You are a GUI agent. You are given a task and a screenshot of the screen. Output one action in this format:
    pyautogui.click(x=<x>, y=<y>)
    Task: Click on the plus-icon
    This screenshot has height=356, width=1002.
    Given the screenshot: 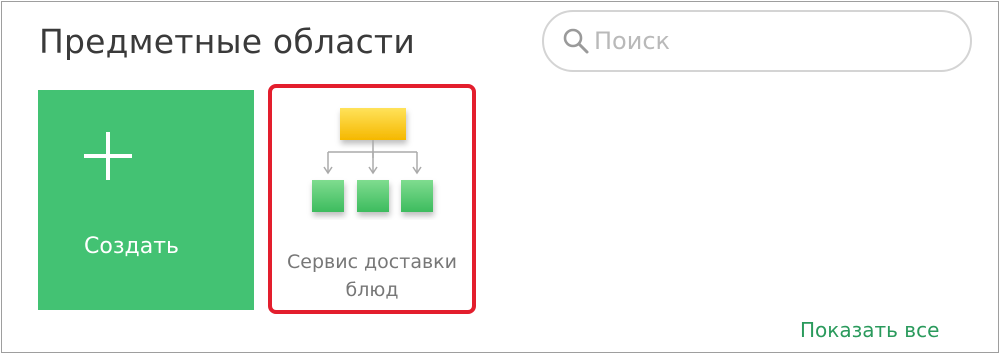 What is the action you would take?
    pyautogui.click(x=108, y=156)
    